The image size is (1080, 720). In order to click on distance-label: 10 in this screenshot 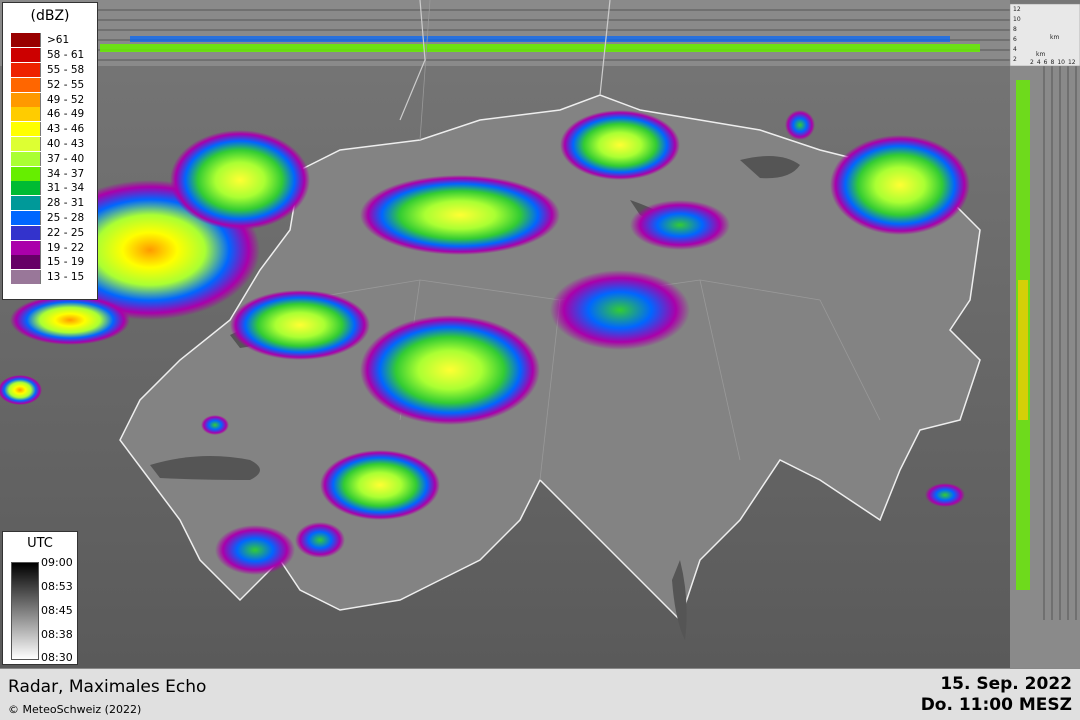, I will do `click(1061, 62)`.